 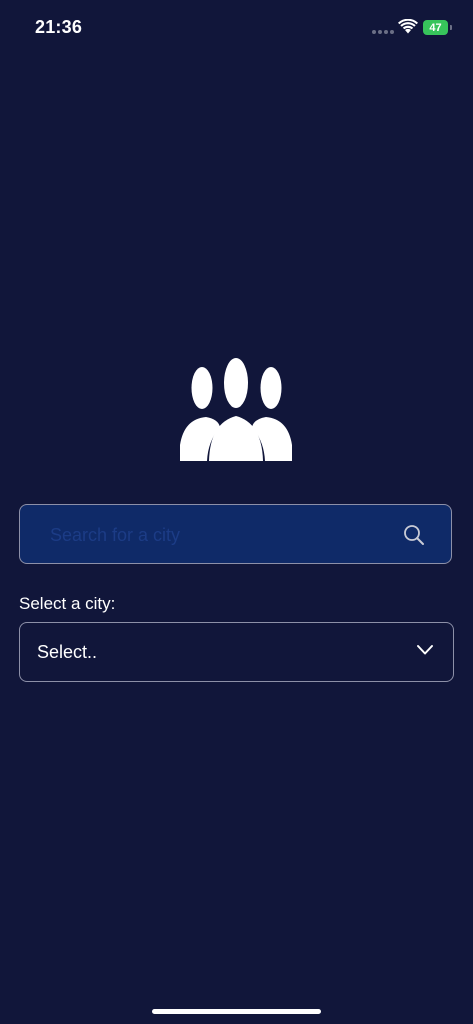 I want to click on people-group-icon, so click(x=236, y=409).